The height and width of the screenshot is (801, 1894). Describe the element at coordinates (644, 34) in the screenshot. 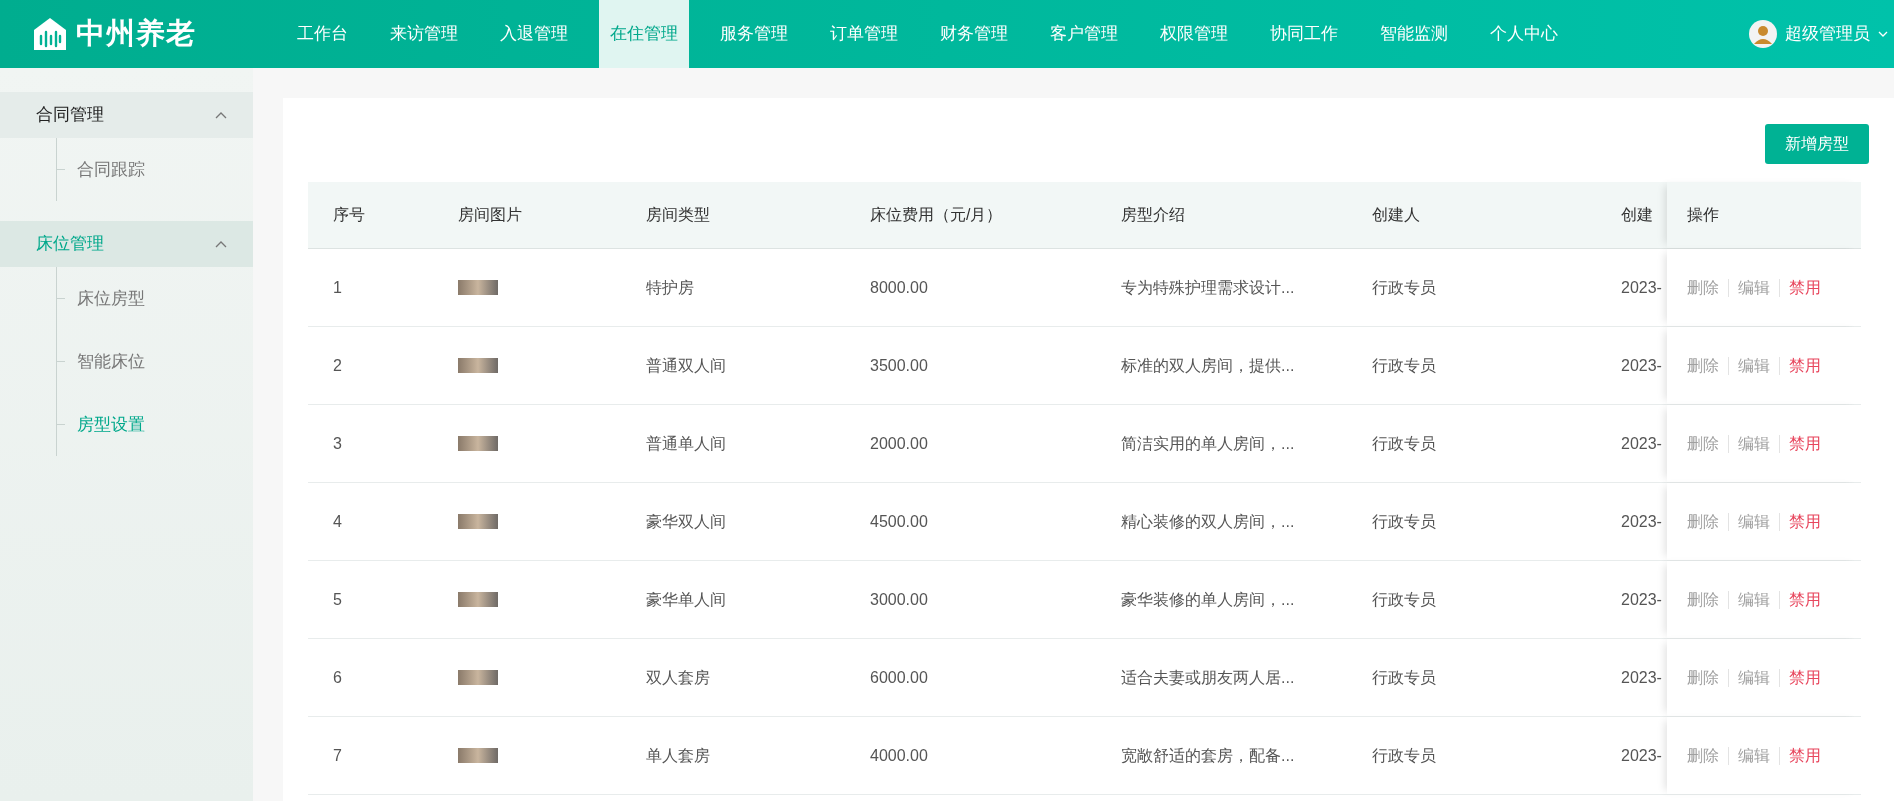

I see `nav-tab: 在住管理` at that location.